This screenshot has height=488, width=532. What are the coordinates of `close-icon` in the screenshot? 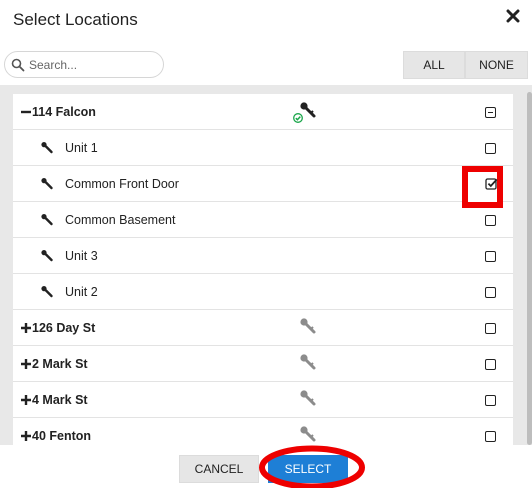 It's located at (513, 16).